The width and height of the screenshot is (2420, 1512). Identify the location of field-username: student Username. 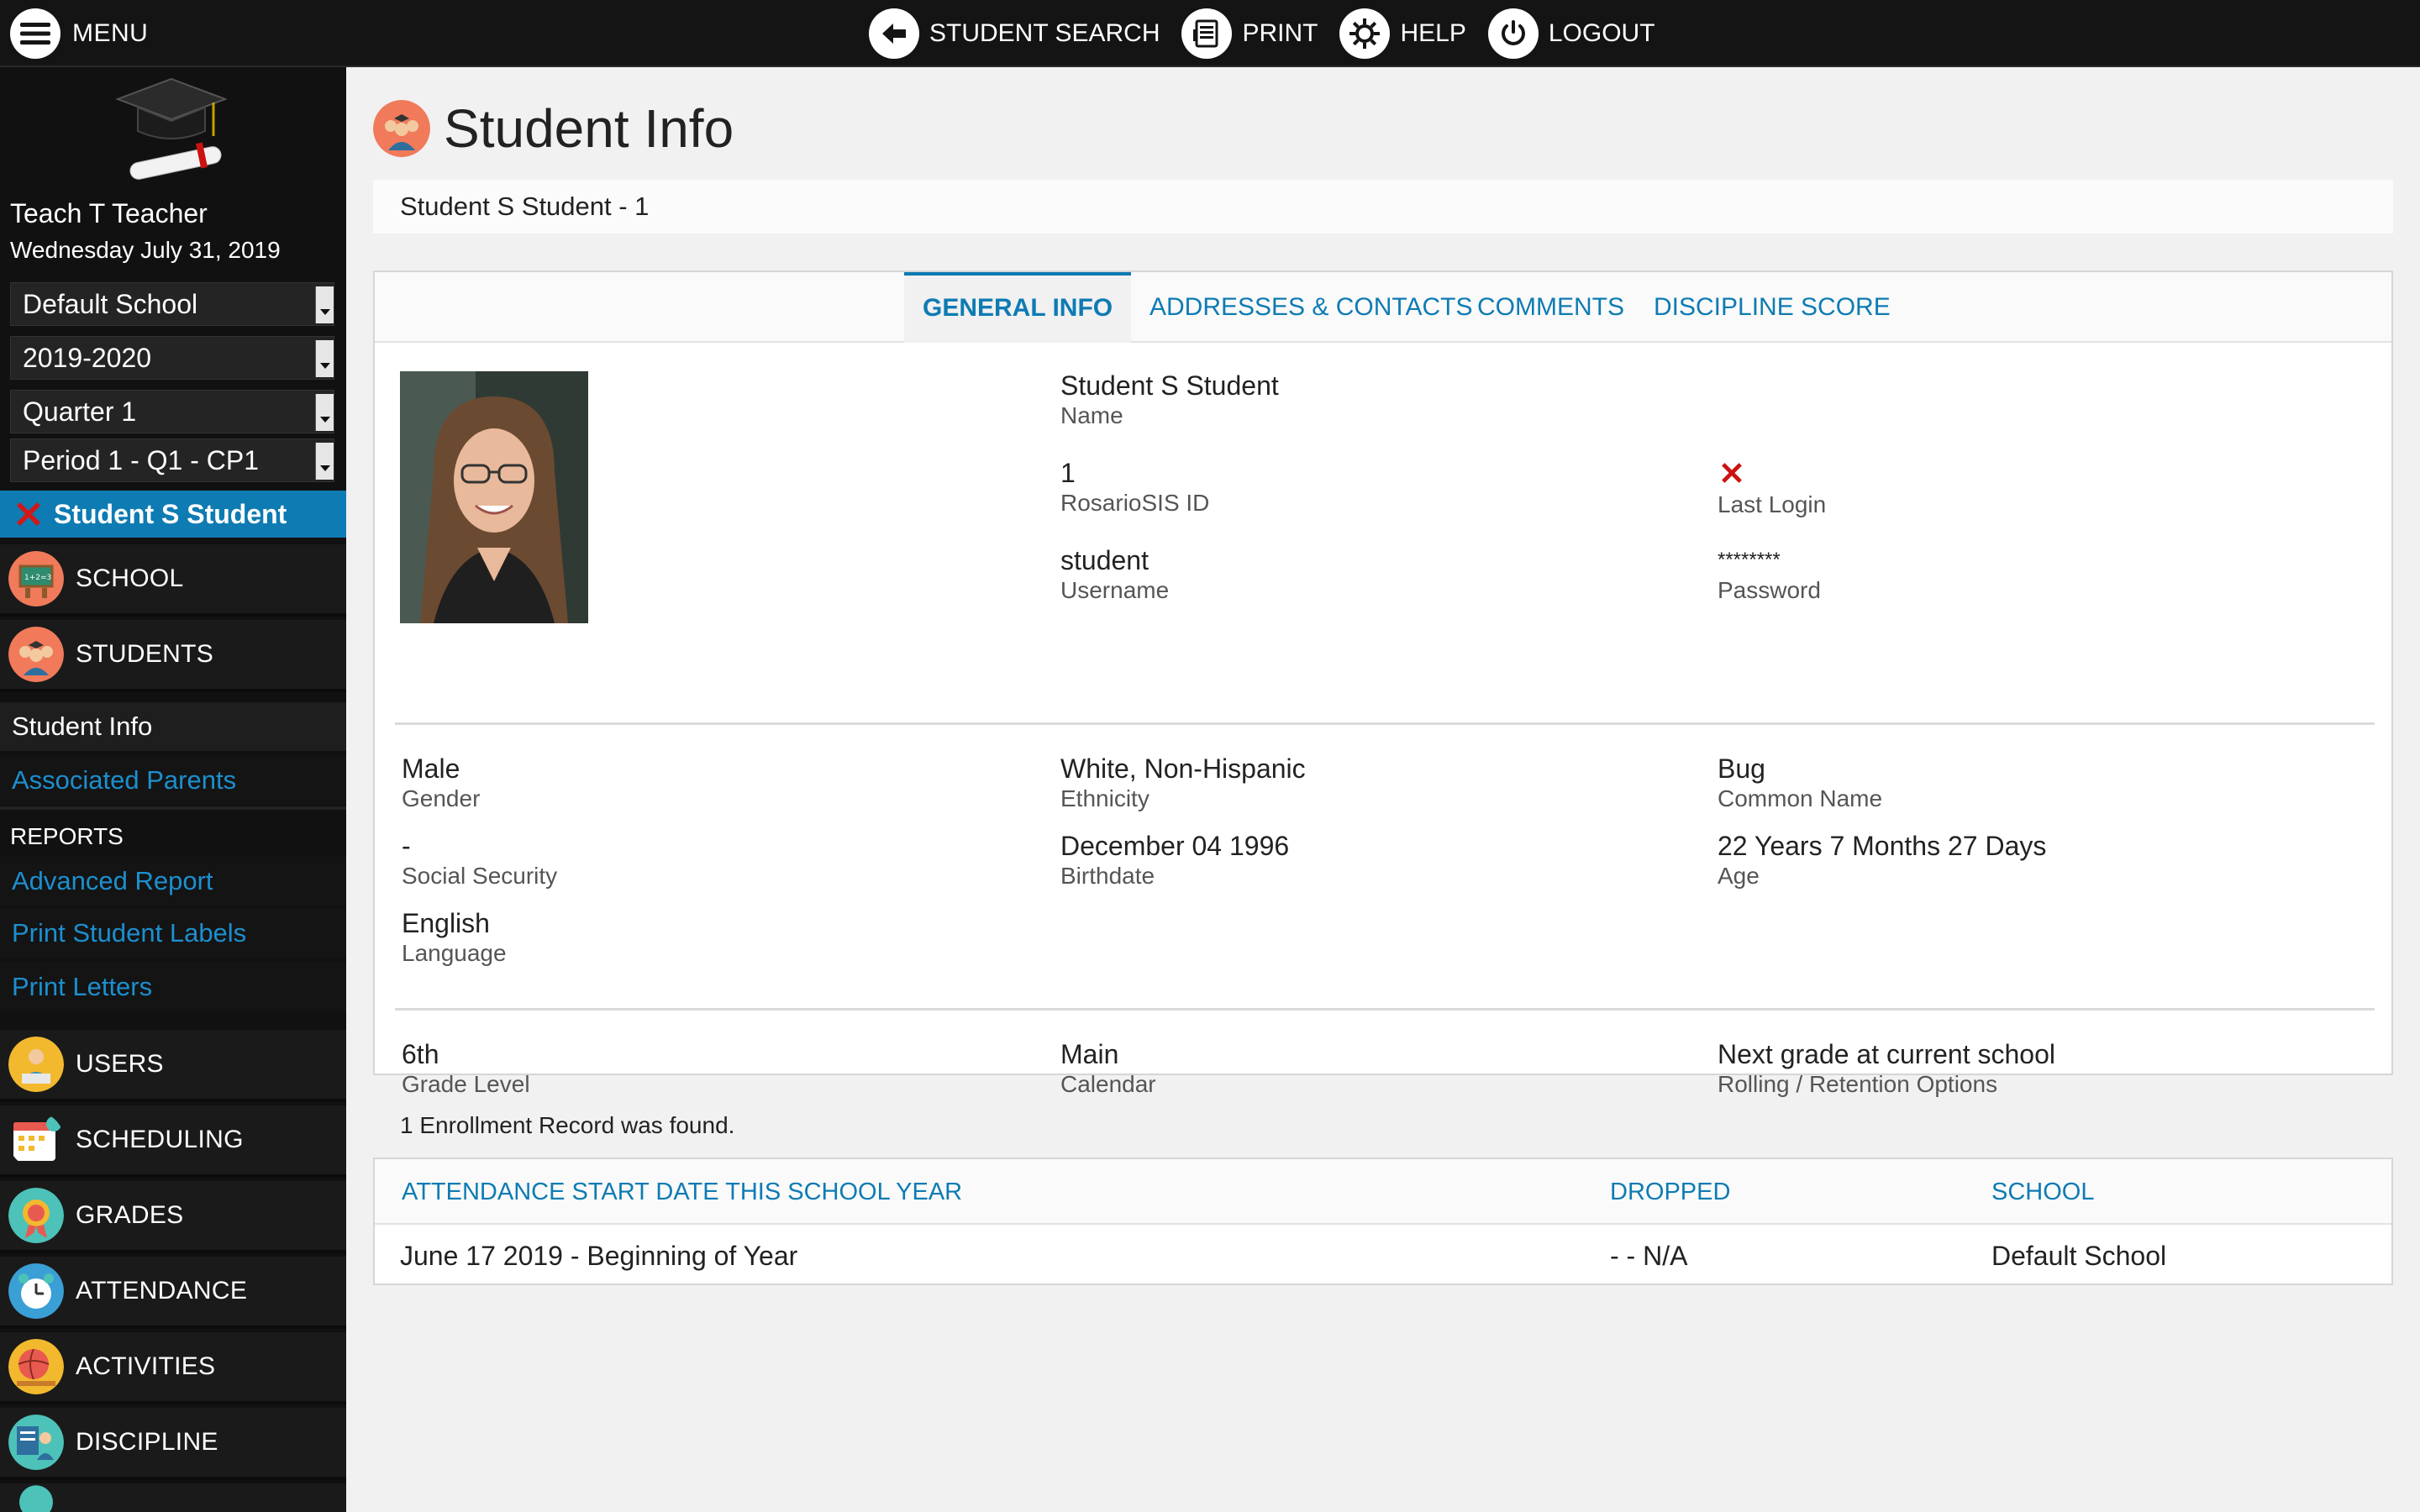
(1114, 574).